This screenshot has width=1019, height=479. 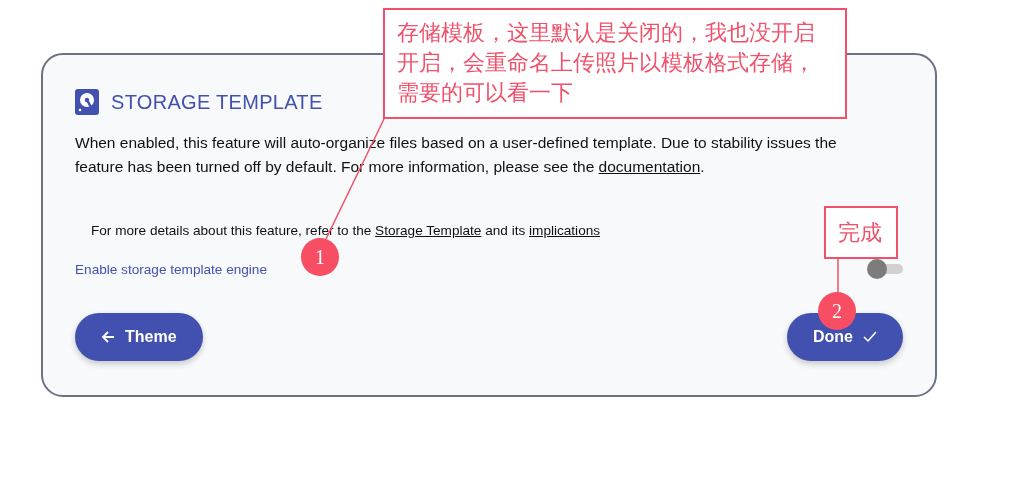 I want to click on section-title: STORAGE TEMPLATE, so click(x=217, y=102).